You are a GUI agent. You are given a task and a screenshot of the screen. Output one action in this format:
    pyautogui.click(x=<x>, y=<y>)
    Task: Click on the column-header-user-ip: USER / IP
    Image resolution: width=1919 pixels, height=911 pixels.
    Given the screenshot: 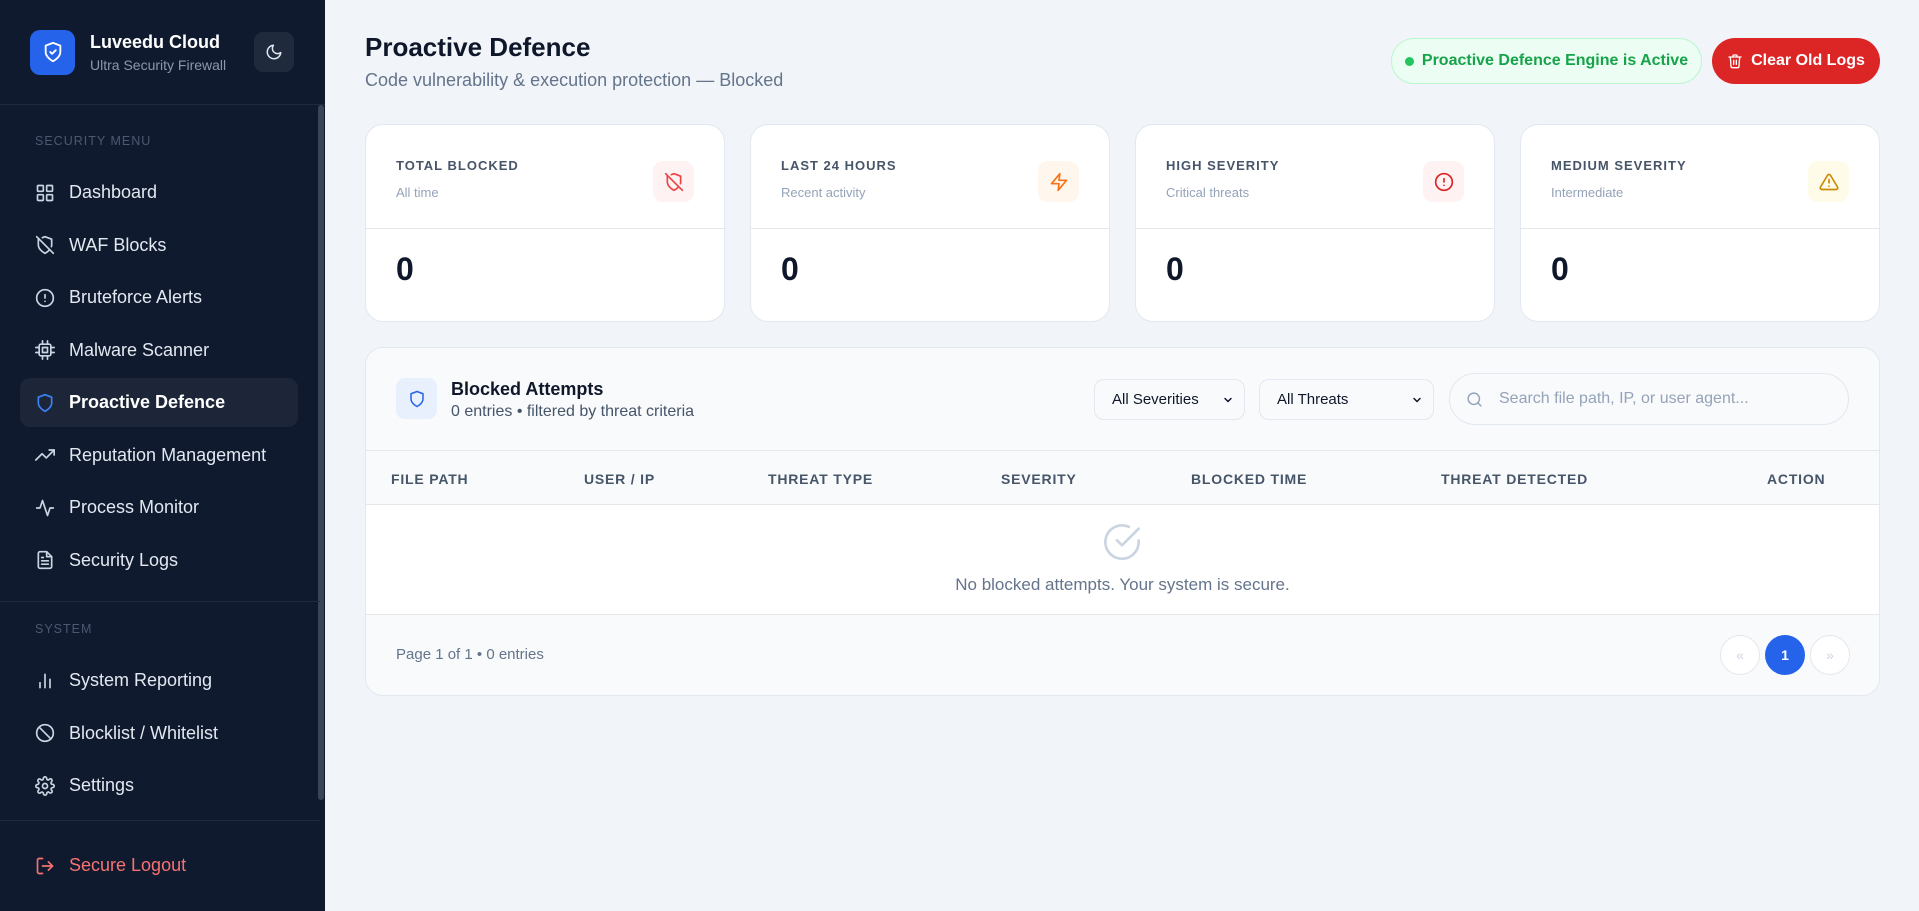 What is the action you would take?
    pyautogui.click(x=619, y=479)
    